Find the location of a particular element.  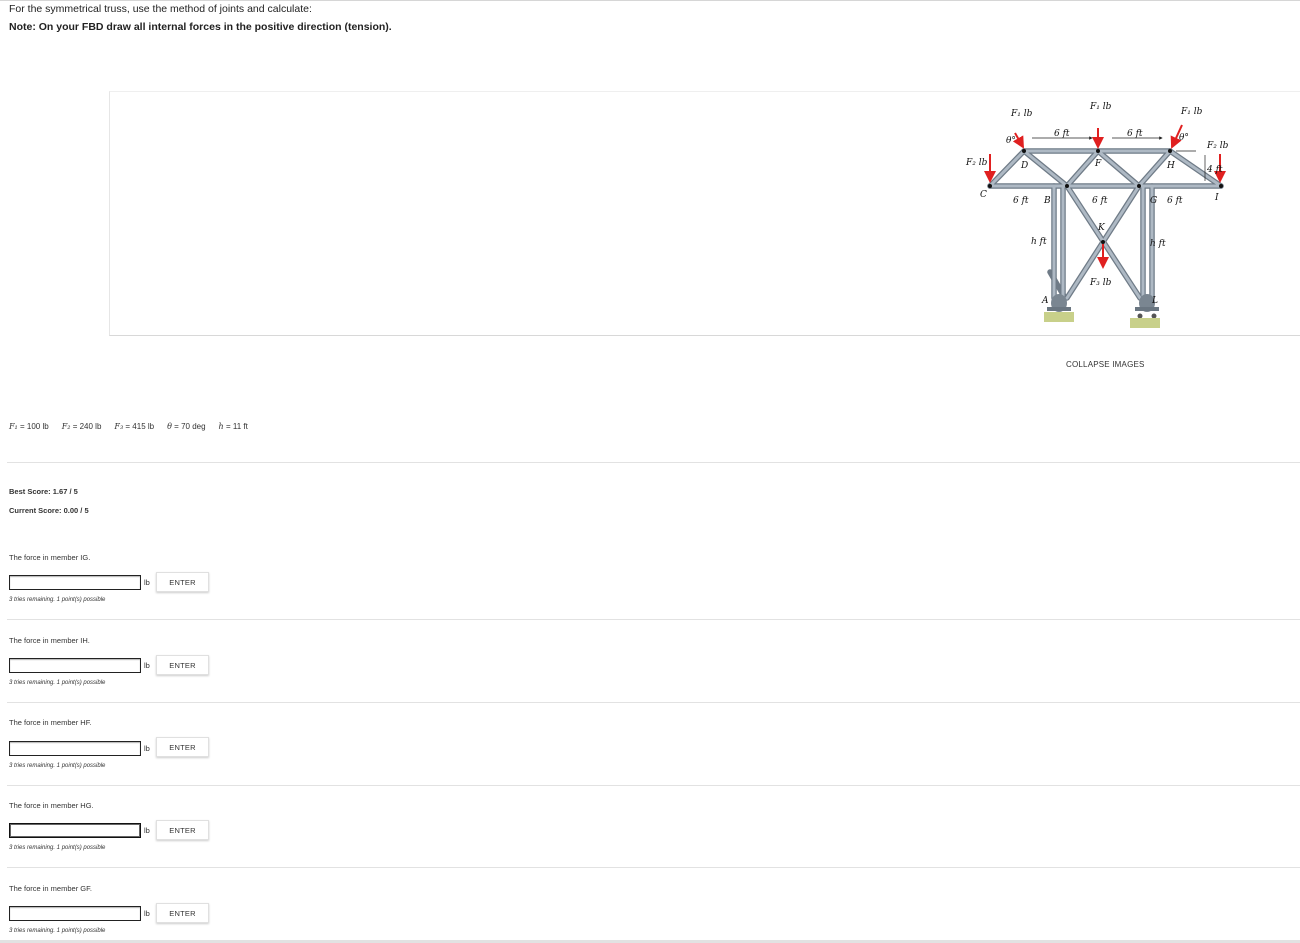

label-dim-top-left: 6 ft is located at coordinates (1062, 134).